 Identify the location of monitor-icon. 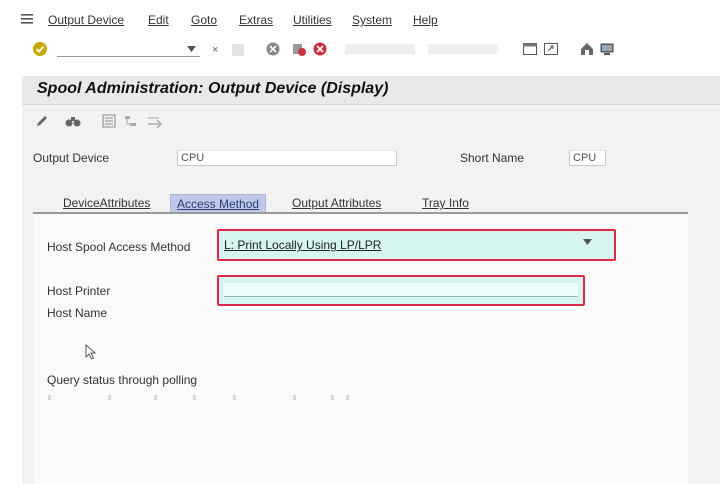
(607, 49).